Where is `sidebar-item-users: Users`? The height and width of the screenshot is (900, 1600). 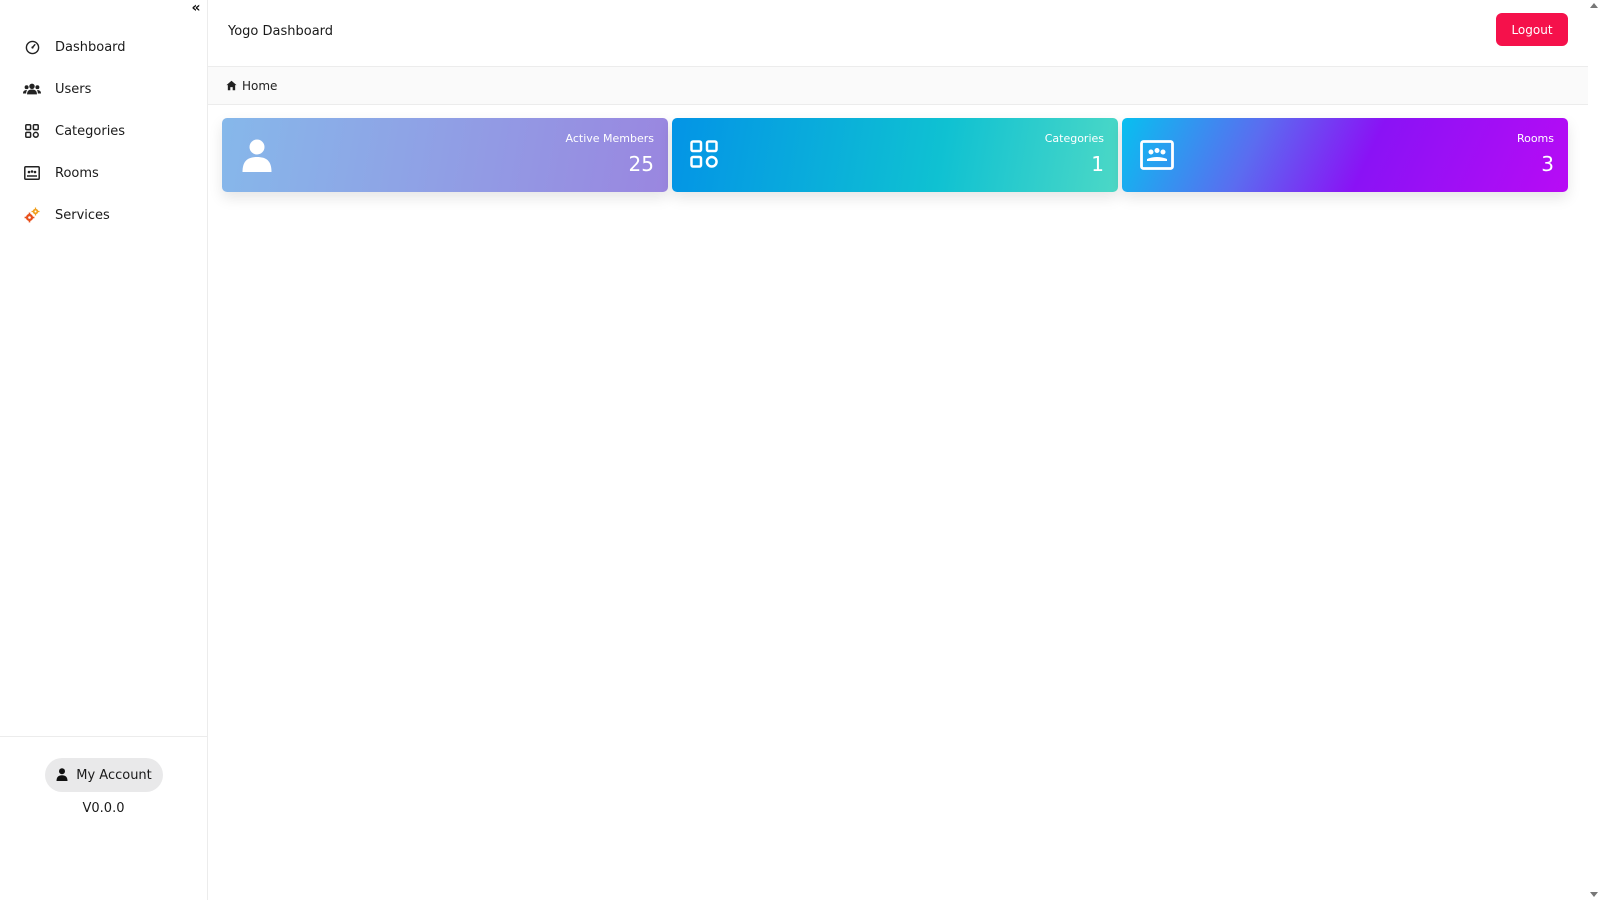 sidebar-item-users: Users is located at coordinates (103, 89).